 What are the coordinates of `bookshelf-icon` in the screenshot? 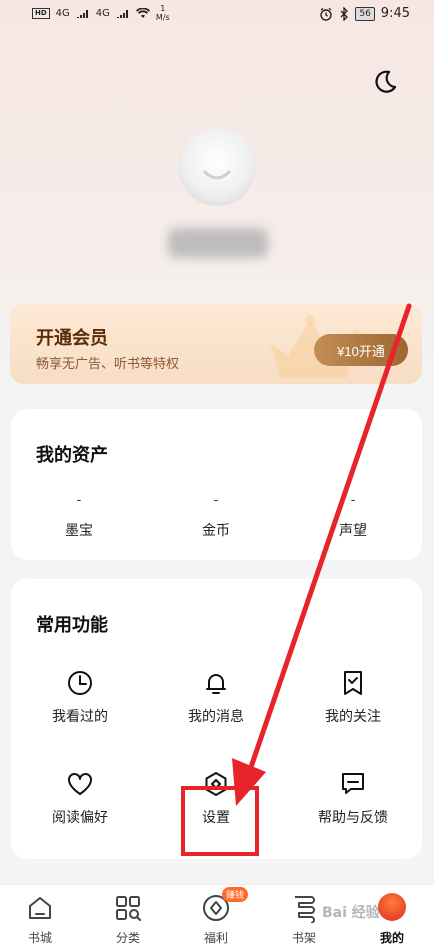 It's located at (305, 909).